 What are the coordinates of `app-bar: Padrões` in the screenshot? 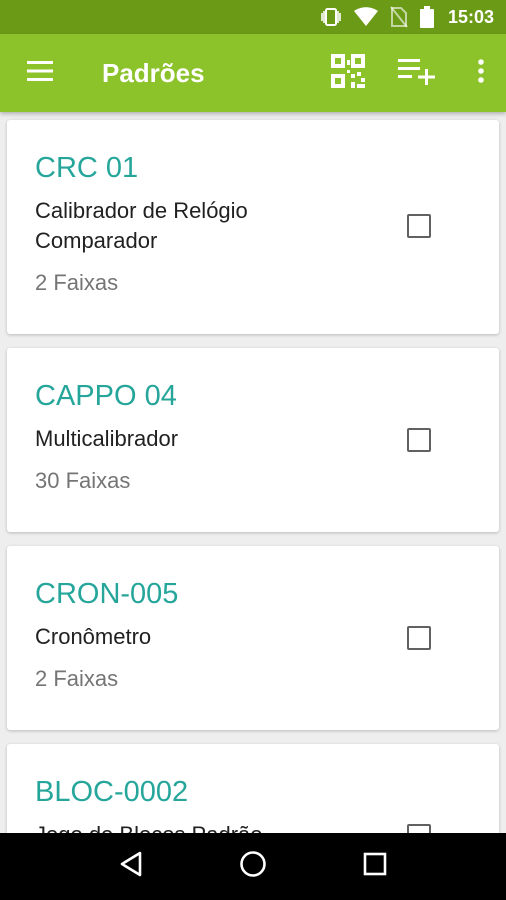 It's located at (253, 73).